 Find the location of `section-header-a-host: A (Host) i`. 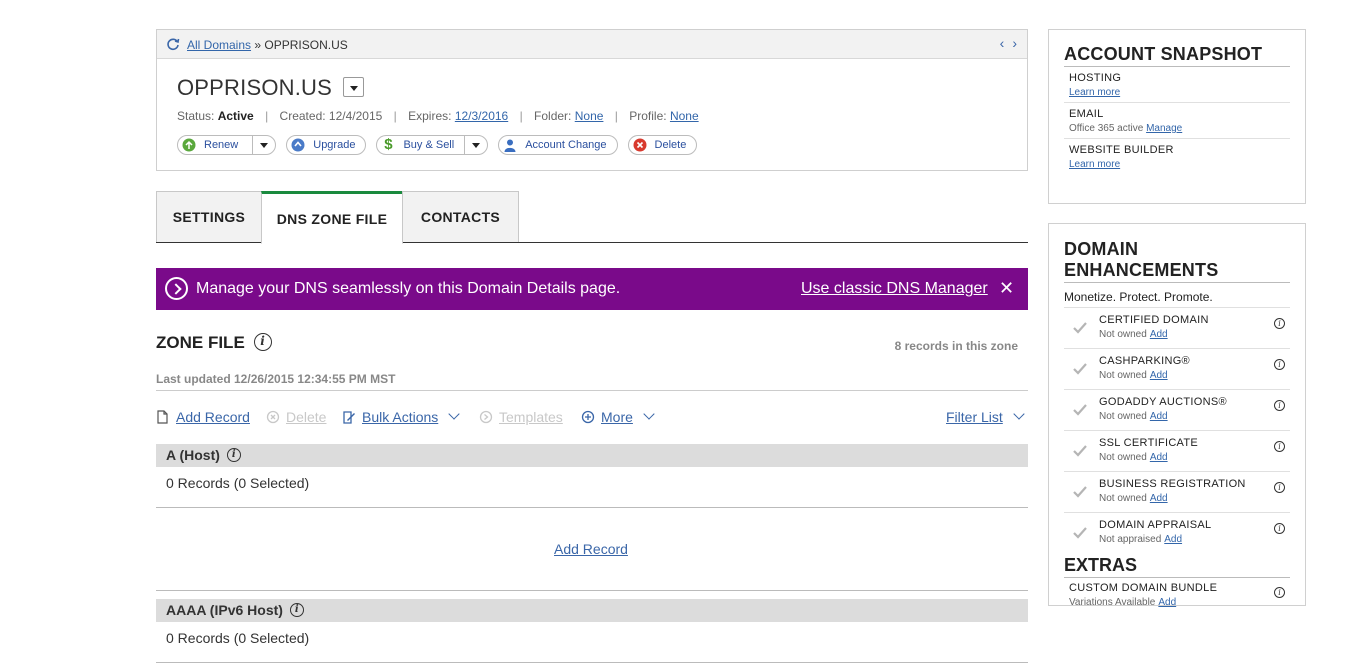

section-header-a-host: A (Host) i is located at coordinates (592, 455).